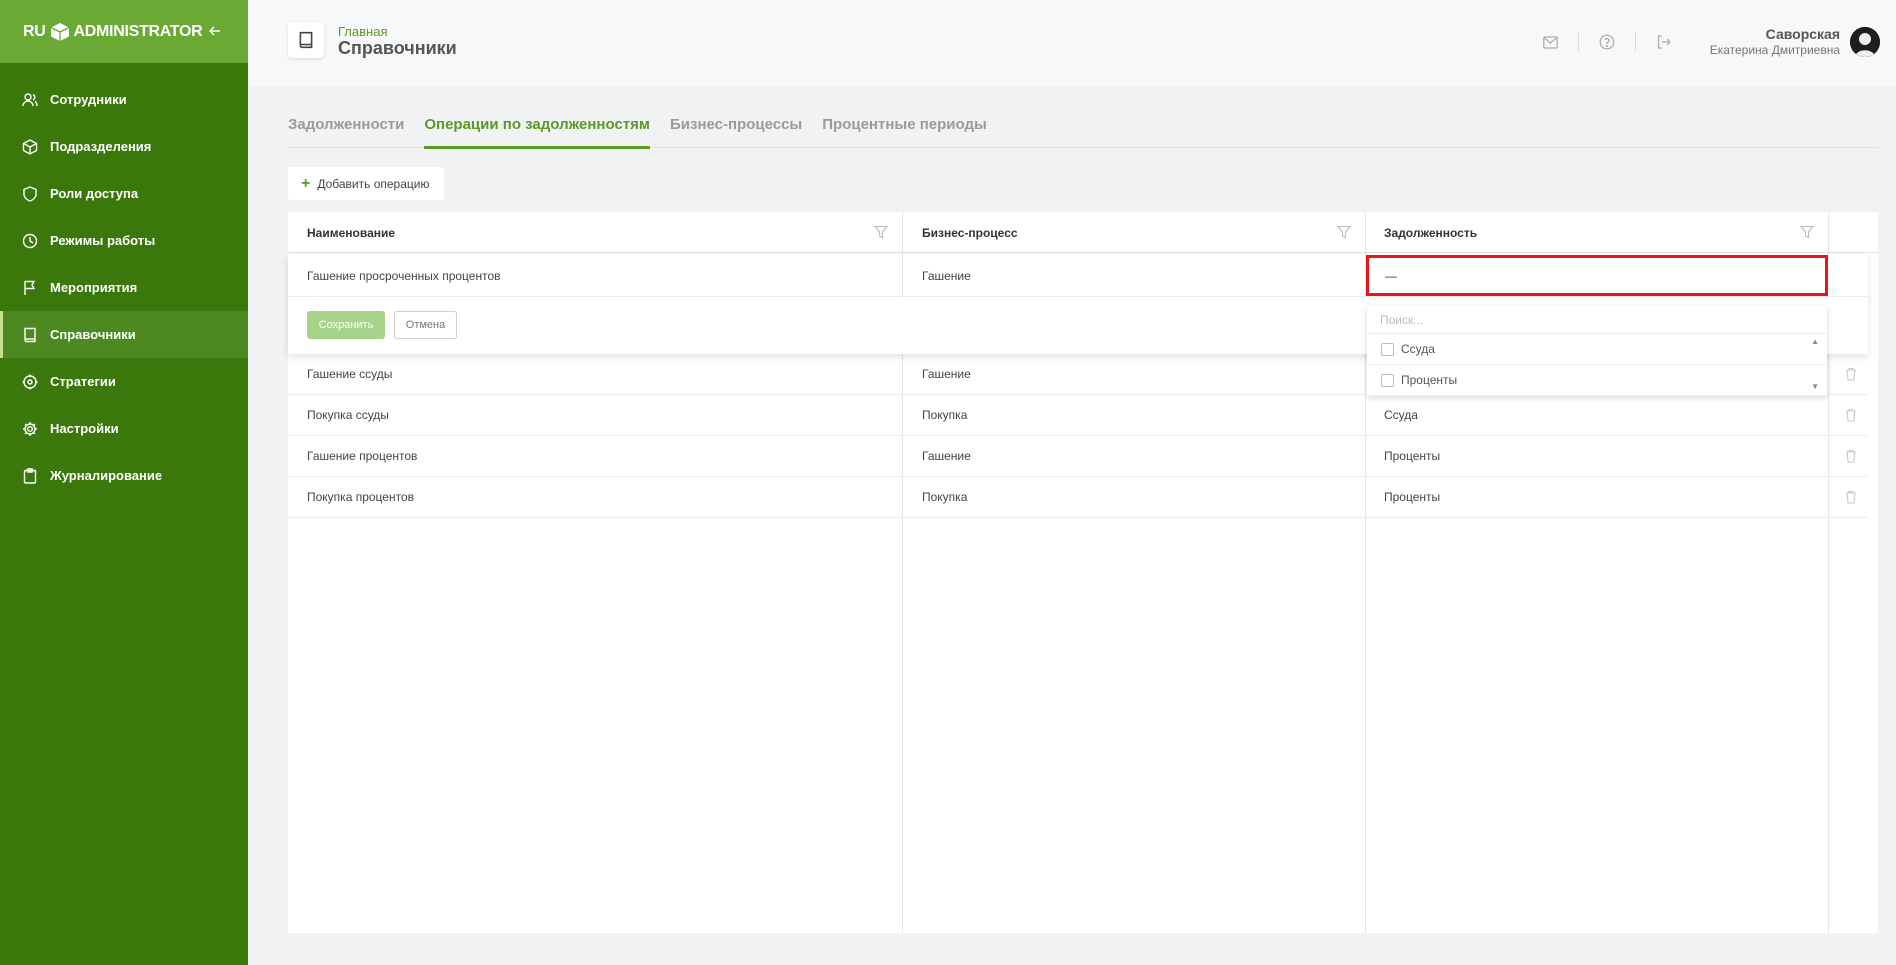  Describe the element at coordinates (84, 428) in the screenshot. I see `sidebar-item-label: Настройки` at that location.